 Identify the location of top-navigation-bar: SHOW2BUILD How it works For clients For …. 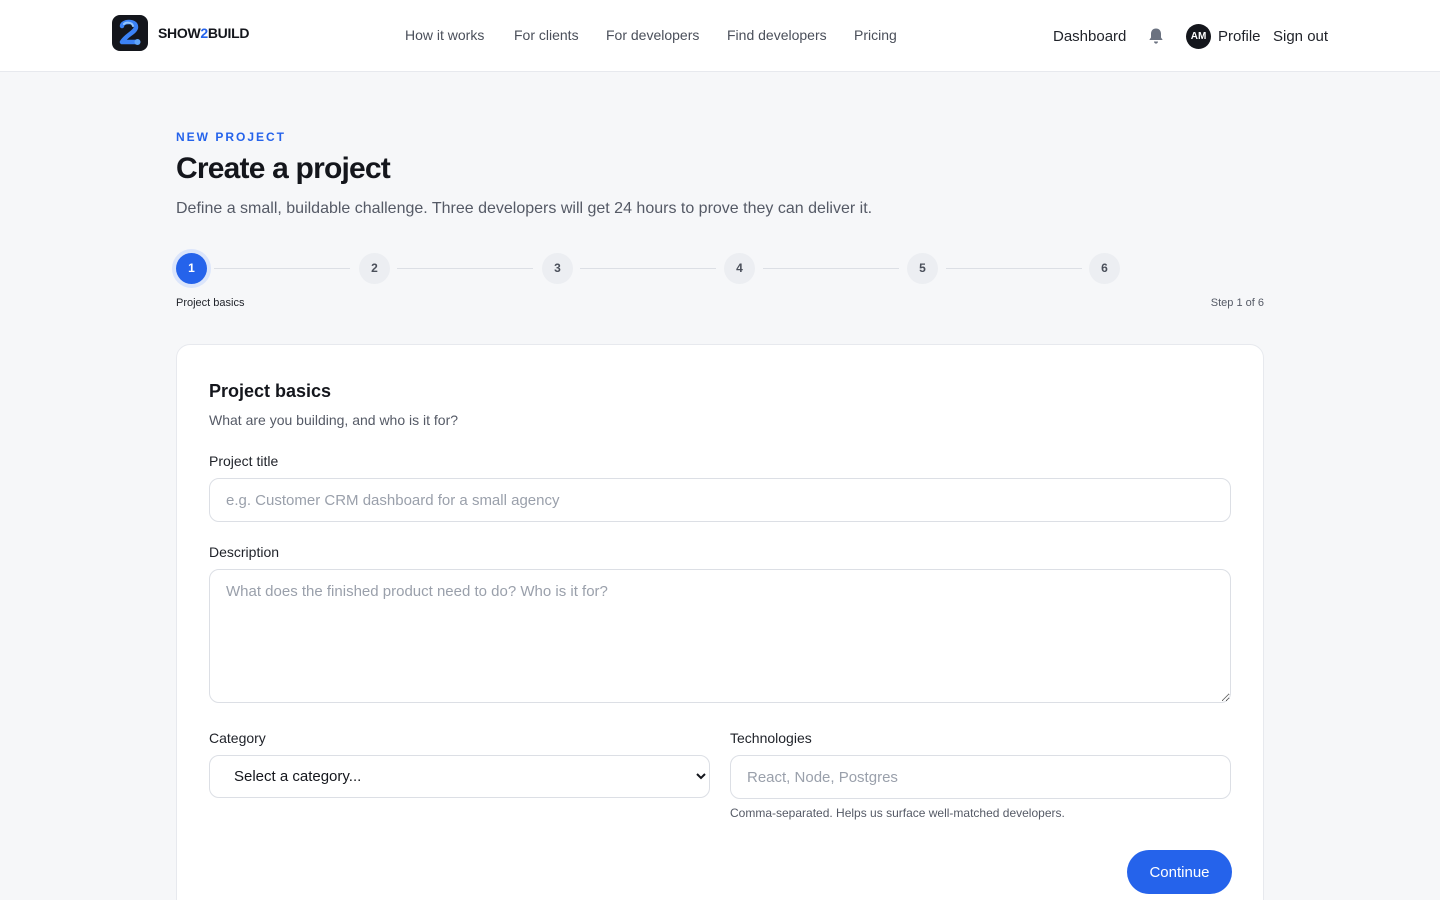
(720, 36).